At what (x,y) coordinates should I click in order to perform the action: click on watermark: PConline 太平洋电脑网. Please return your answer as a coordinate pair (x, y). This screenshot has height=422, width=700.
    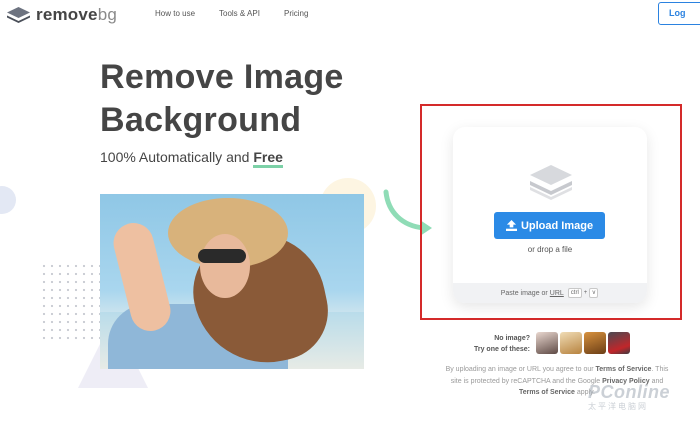
    Looking at the image, I should click on (643, 400).